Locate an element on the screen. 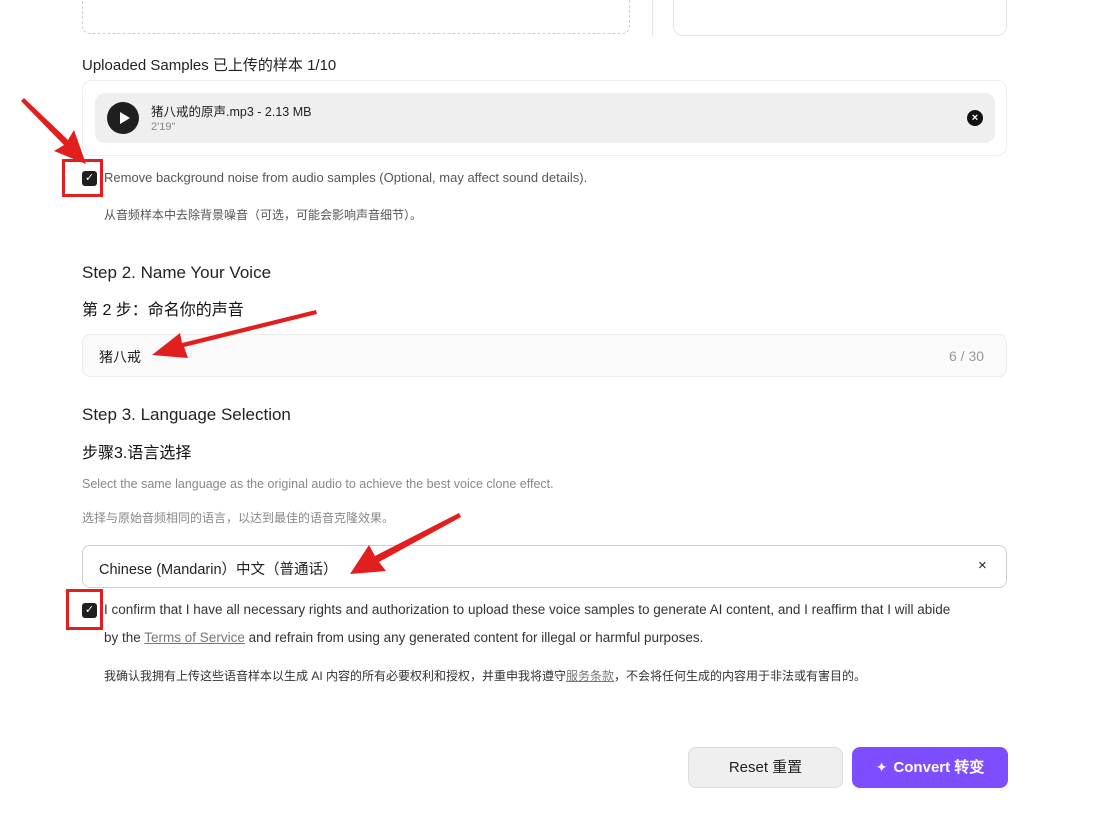 The height and width of the screenshot is (828, 1113). noise-removal-checkbox: ✓ is located at coordinates (89, 178).